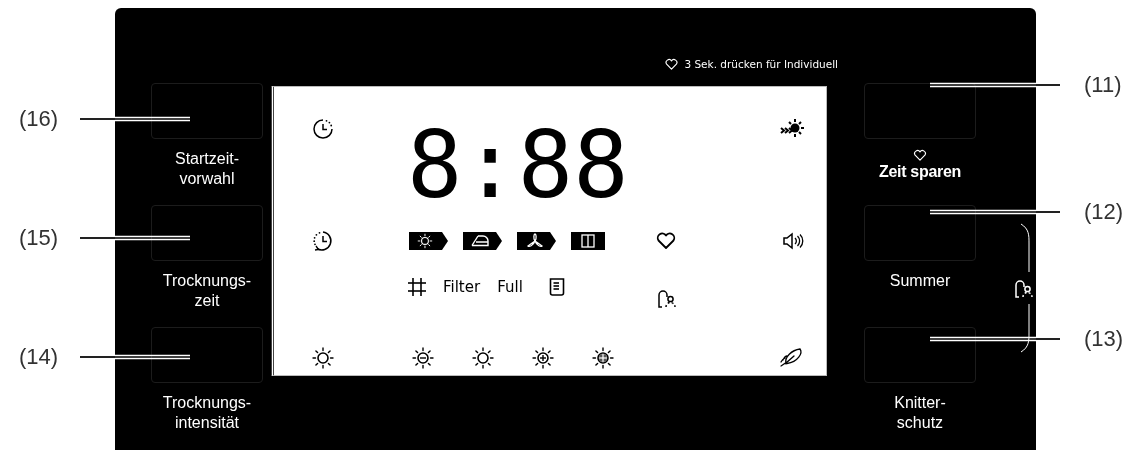  Describe the element at coordinates (207, 169) in the screenshot. I see `button-label: Startzeit- vorwahl` at that location.